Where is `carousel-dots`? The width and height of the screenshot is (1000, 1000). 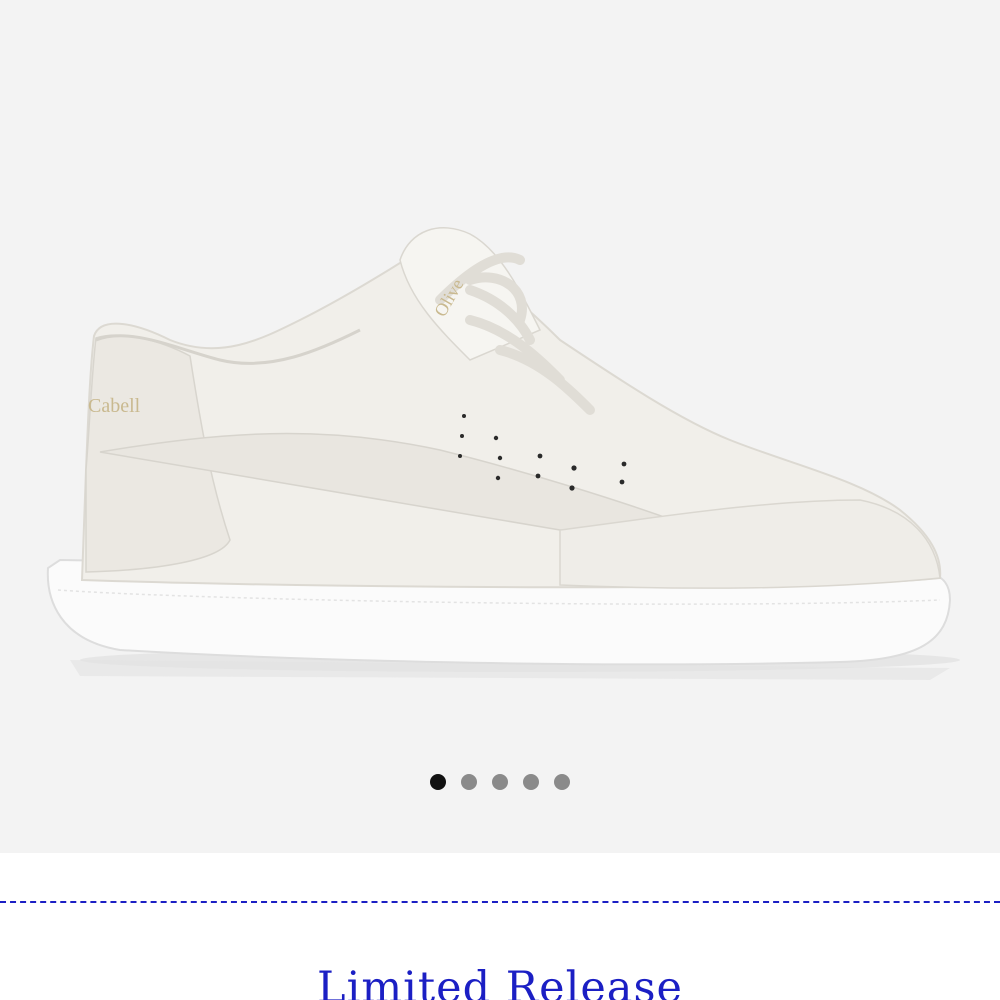 carousel-dots is located at coordinates (500, 782).